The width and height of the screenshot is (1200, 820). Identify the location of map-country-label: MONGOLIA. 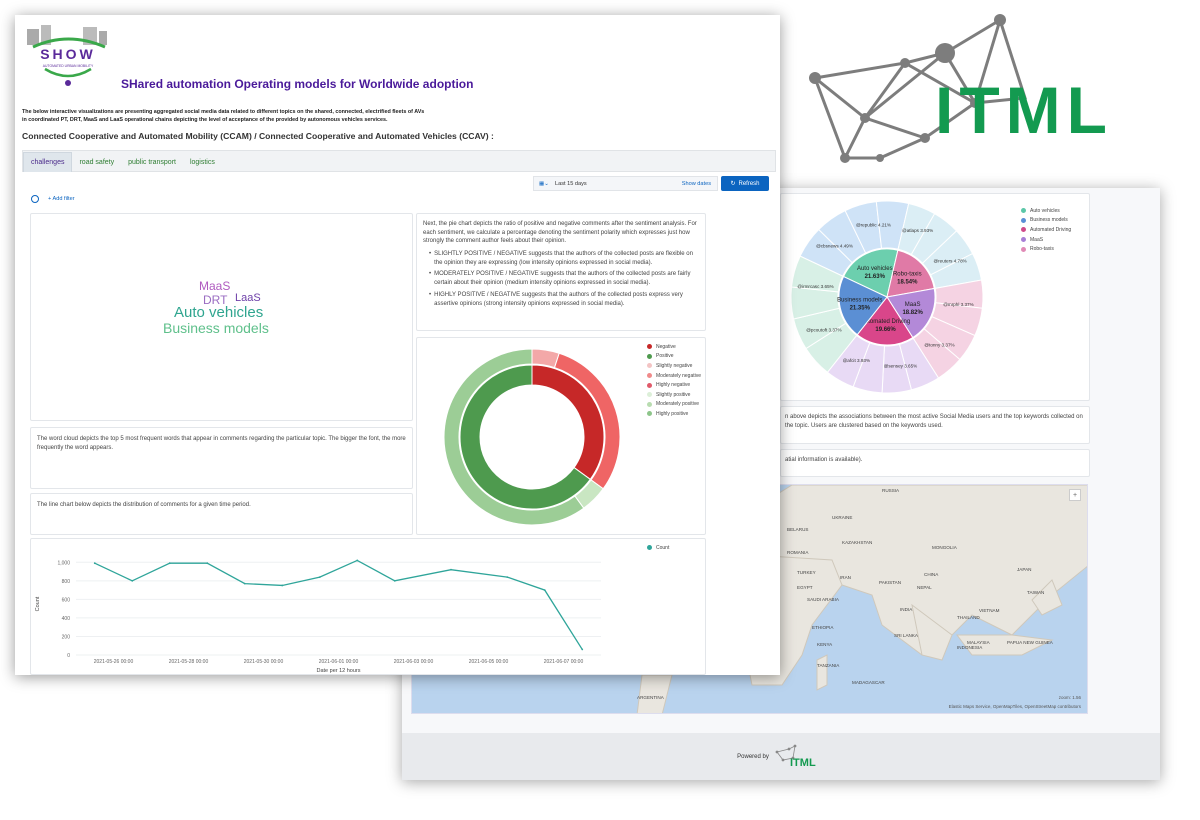
(944, 547).